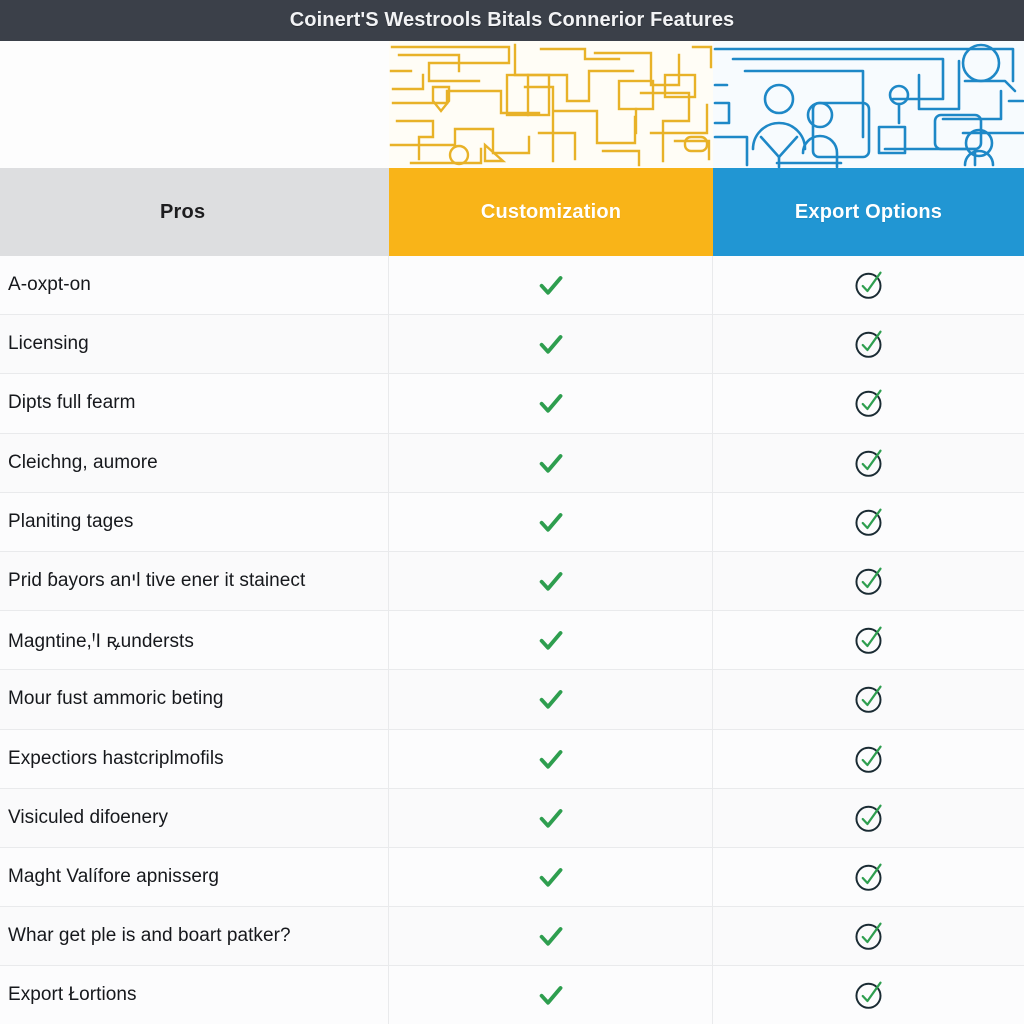  What do you see at coordinates (194, 344) in the screenshot?
I see `row-label-cell: Licensing` at bounding box center [194, 344].